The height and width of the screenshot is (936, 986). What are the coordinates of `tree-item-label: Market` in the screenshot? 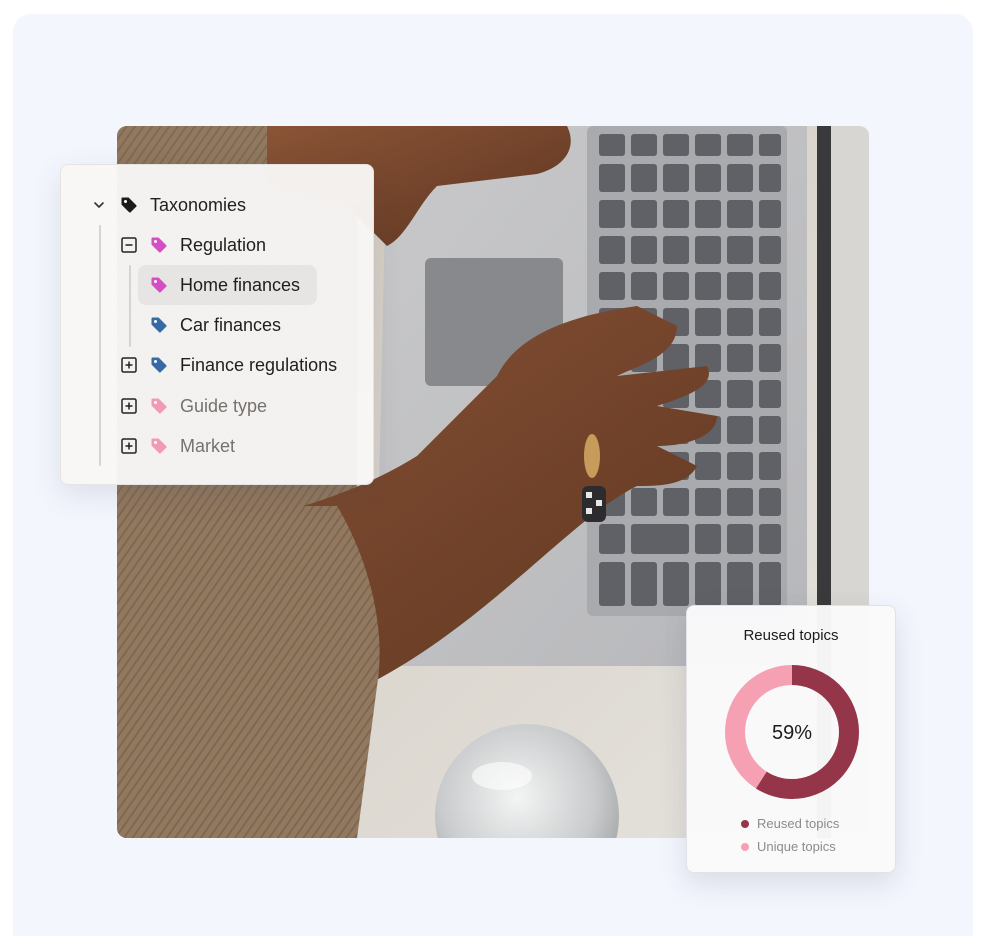 It's located at (208, 445).